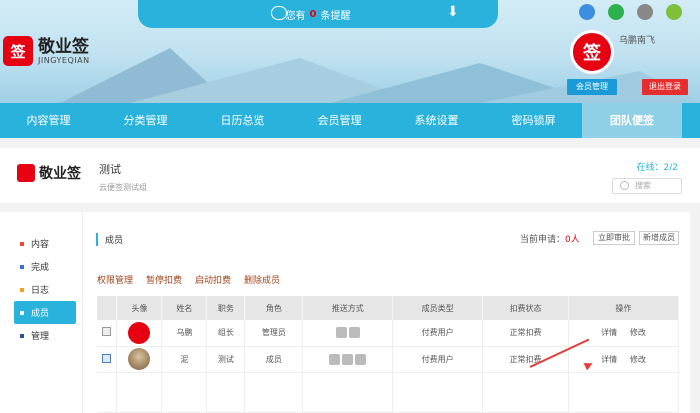 The image size is (700, 413). Describe the element at coordinates (630, 12) in the screenshot. I see `platform-icons` at that location.